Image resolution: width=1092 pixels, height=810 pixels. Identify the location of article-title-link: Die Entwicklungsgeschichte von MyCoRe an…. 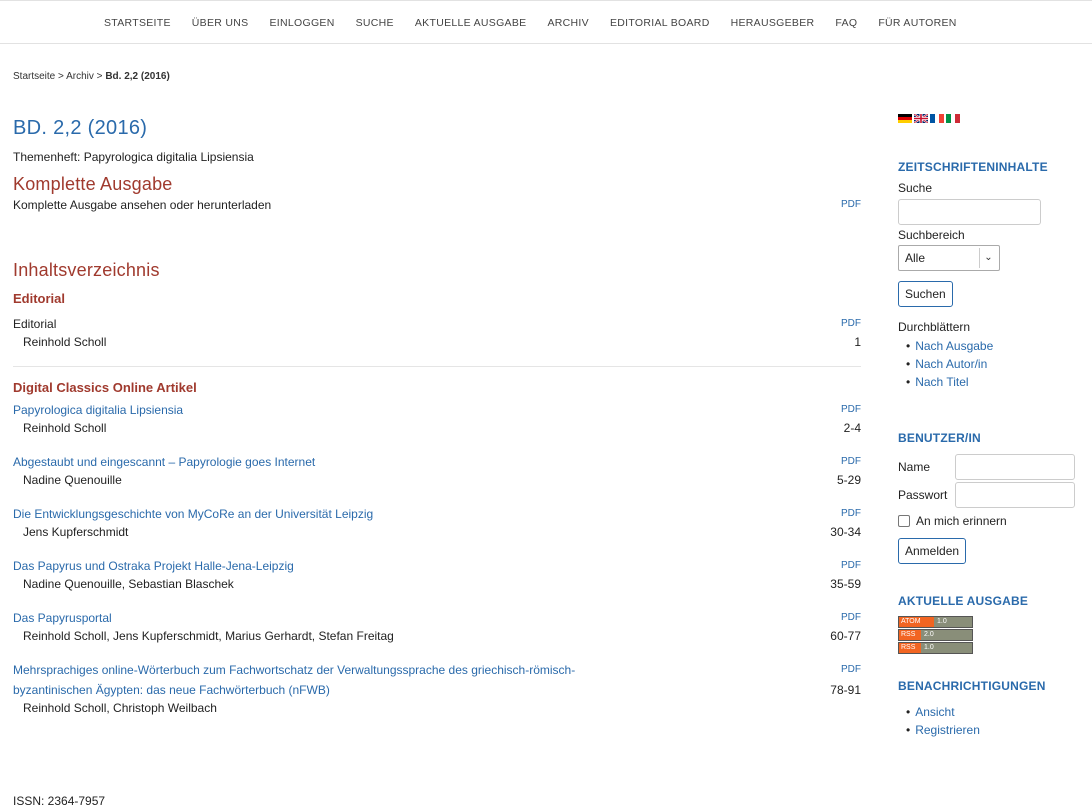
(193, 514).